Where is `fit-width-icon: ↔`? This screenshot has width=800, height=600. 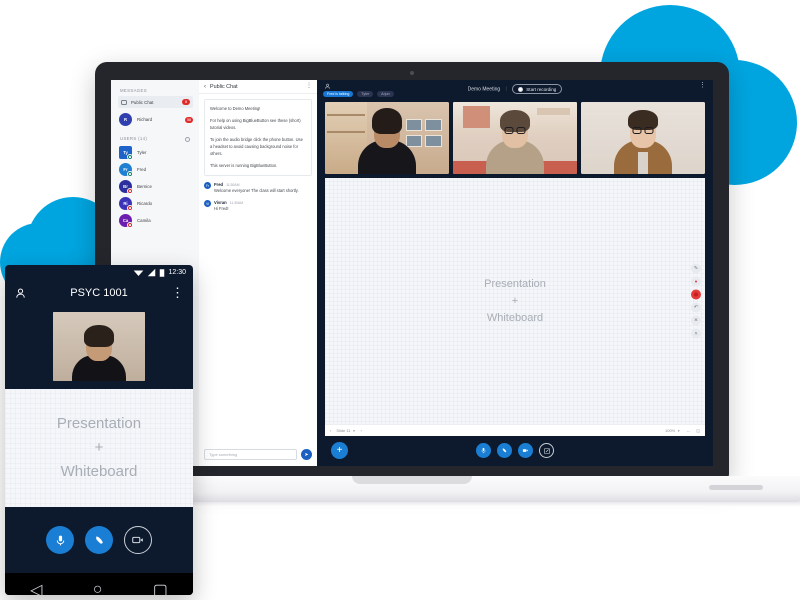 fit-width-icon: ↔ is located at coordinates (688, 430).